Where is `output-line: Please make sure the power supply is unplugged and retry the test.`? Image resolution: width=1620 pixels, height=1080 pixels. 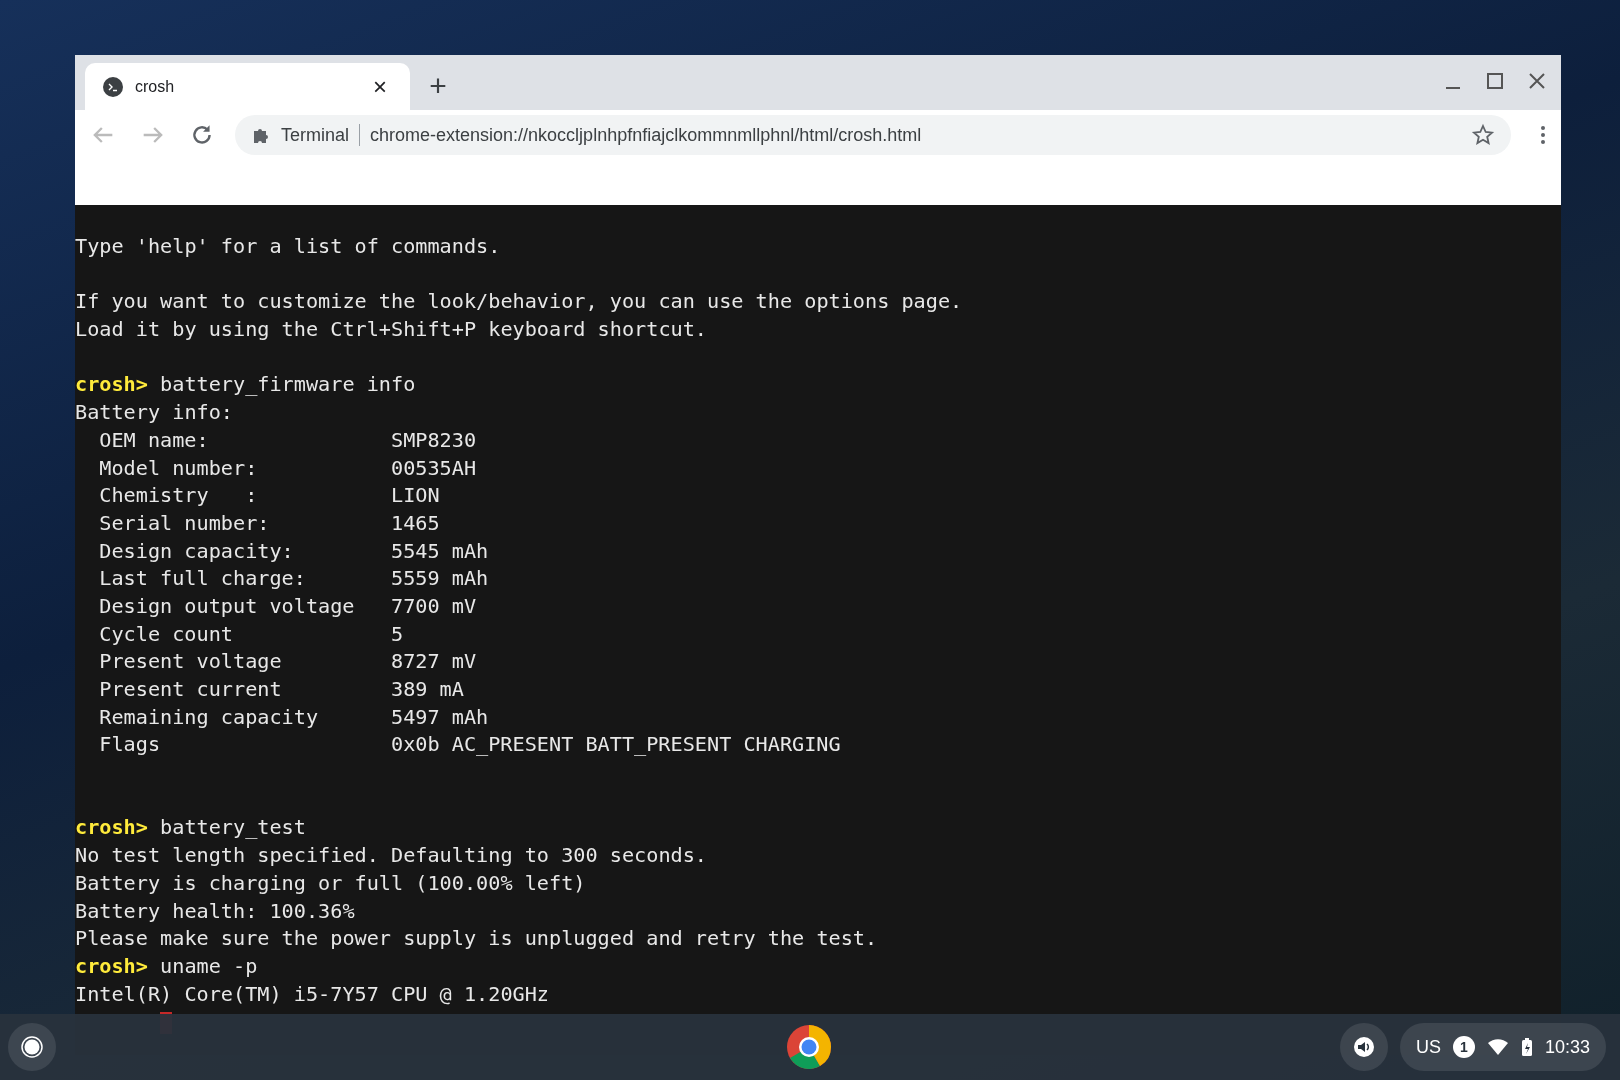 output-line: Please make sure the power supply is unplugged and retry the test. is located at coordinates (476, 939).